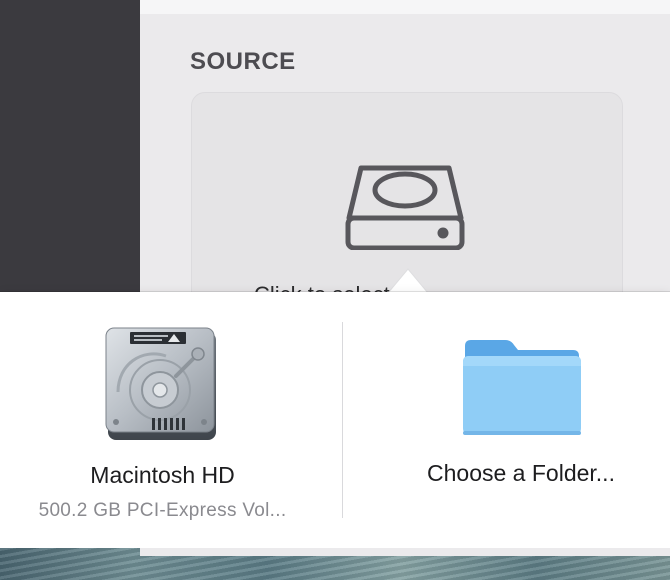 This screenshot has height=580, width=670. What do you see at coordinates (408, 280) in the screenshot?
I see `popover-arrow` at bounding box center [408, 280].